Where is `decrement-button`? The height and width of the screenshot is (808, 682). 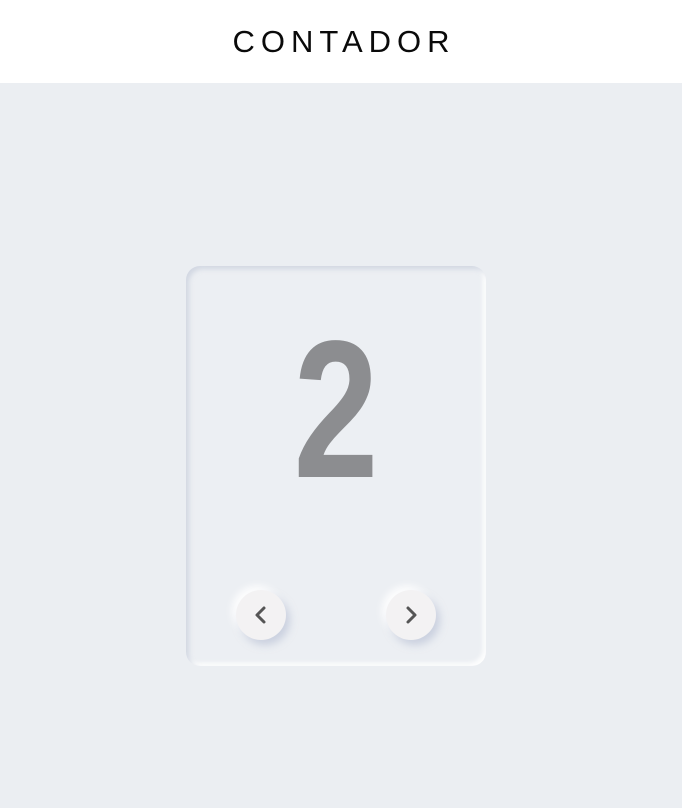
decrement-button is located at coordinates (261, 615).